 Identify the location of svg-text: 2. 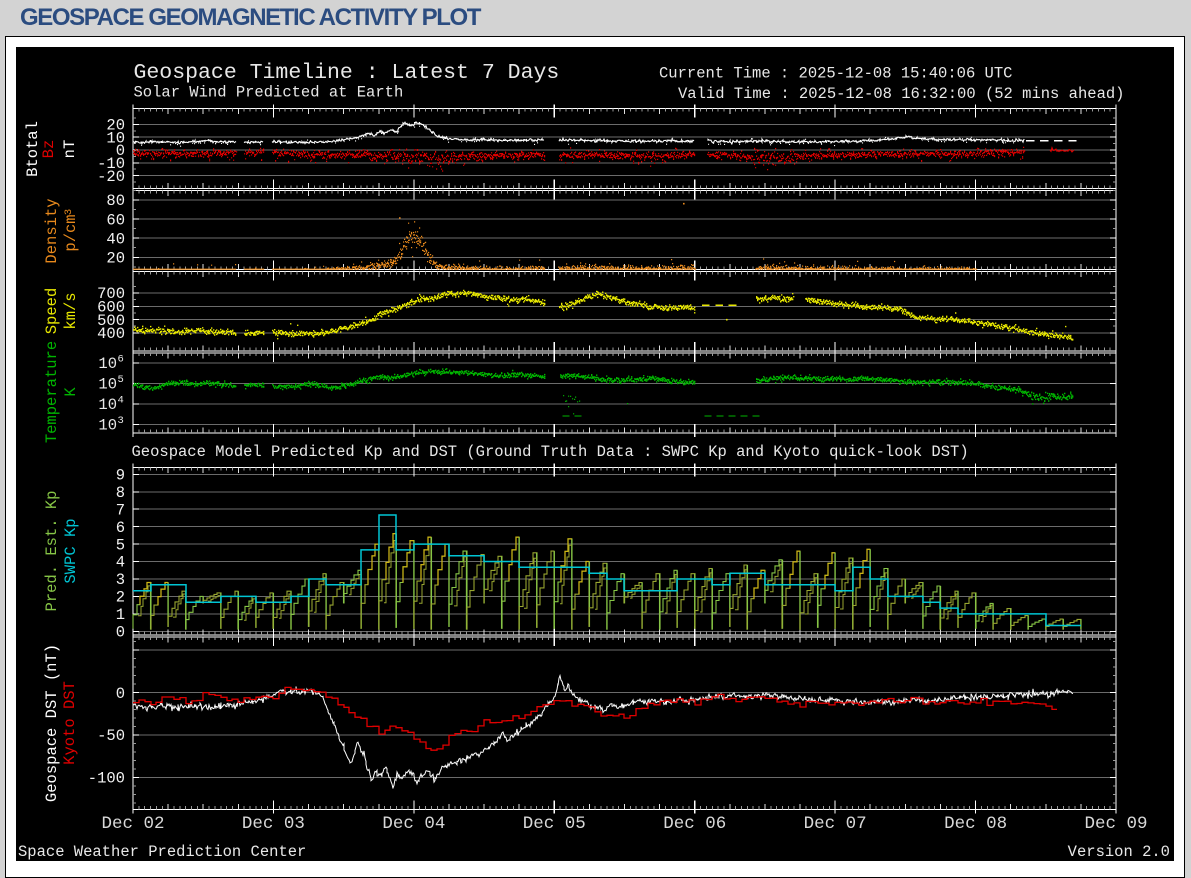
(120, 598).